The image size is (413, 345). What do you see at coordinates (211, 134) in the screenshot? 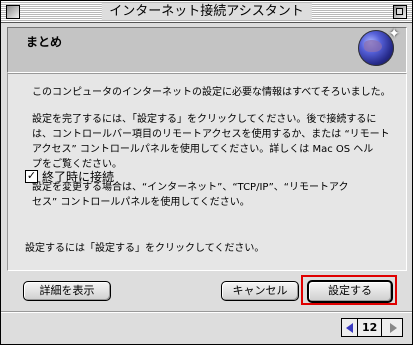
I see `paragraph-2-line-2: は、コントロールバー項目のリモートアクセスを使用するか、または “リモート` at bounding box center [211, 134].